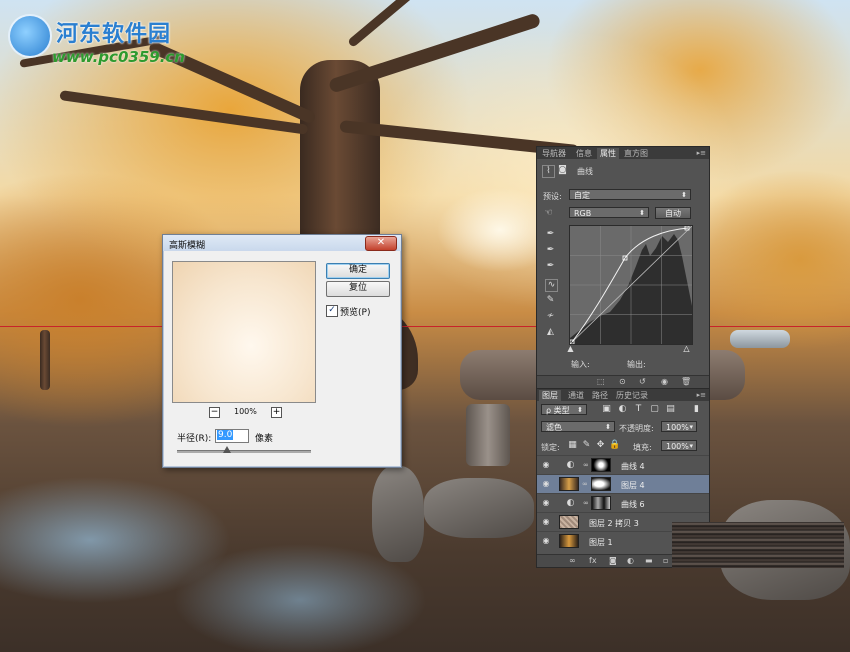 This screenshot has width=850, height=652. Describe the element at coordinates (550, 395) in the screenshot. I see `tab-layers: 图层` at that location.